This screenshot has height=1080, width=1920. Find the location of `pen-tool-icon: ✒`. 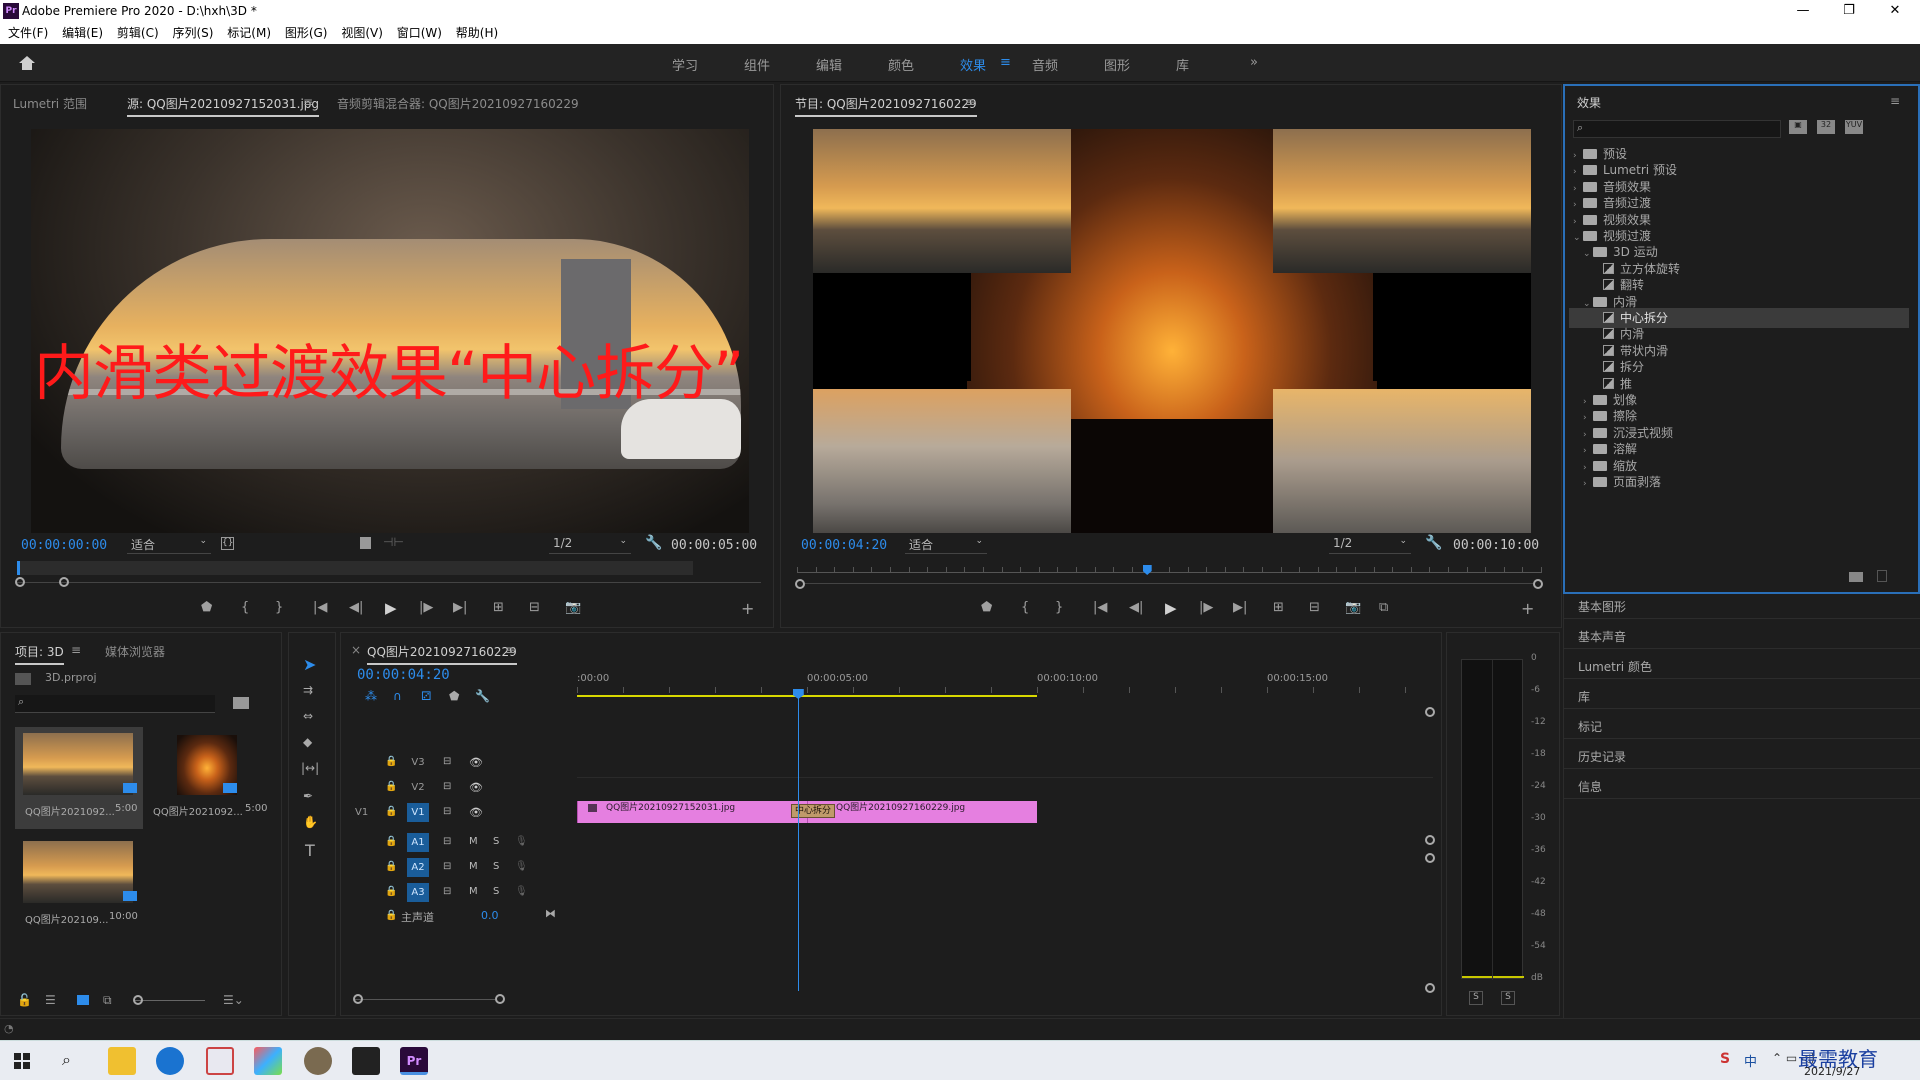

pen-tool-icon: ✒ is located at coordinates (308, 796).